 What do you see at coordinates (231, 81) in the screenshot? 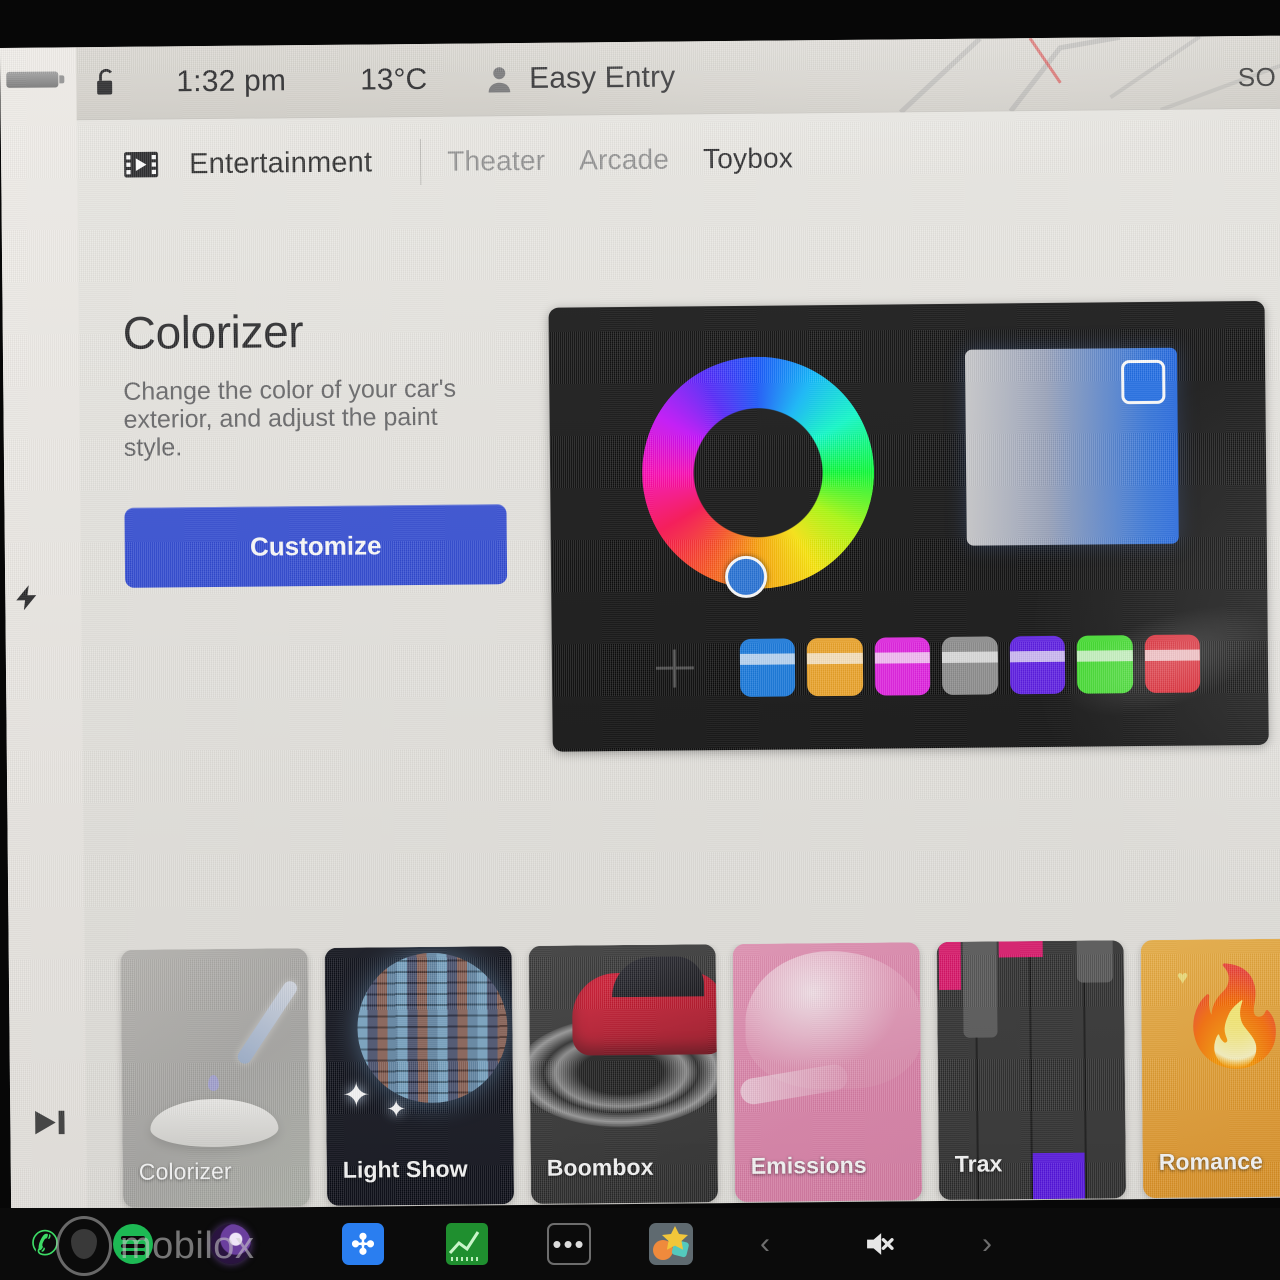
I see `clock: 1:32 pm` at bounding box center [231, 81].